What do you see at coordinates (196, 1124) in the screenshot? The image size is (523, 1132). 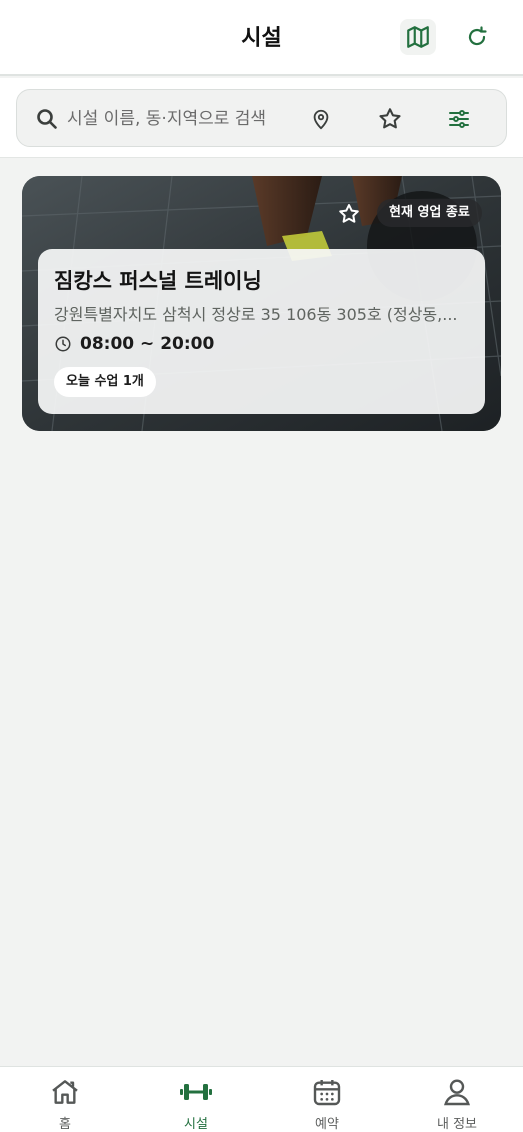 I see `tab-label-facility: 시설` at bounding box center [196, 1124].